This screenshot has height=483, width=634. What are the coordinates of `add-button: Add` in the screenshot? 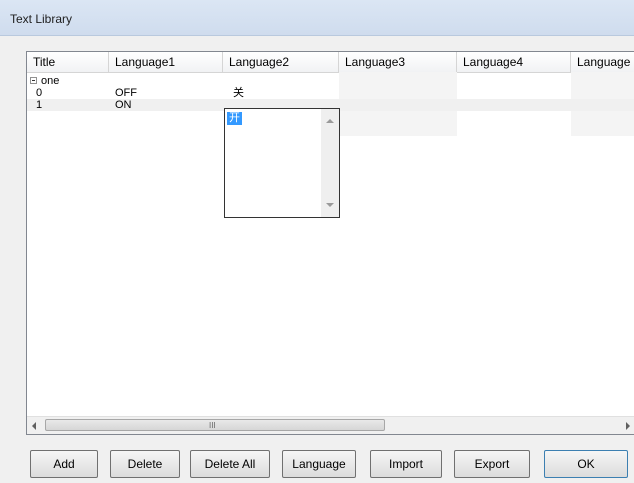 It's located at (64, 464).